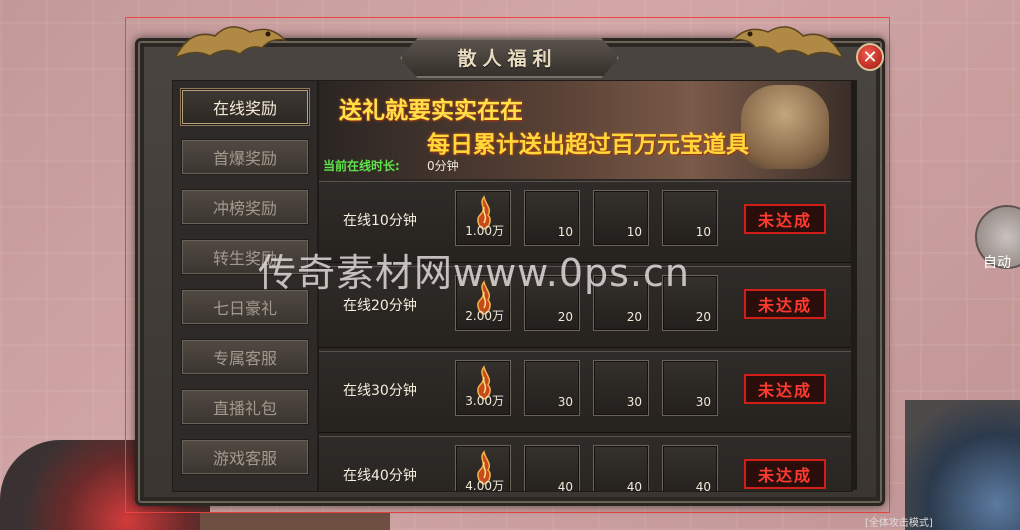 The height and width of the screenshot is (530, 1020). What do you see at coordinates (588, 145) in the screenshot?
I see `banner-subline: 每日累计送出超过百万元宝道具` at bounding box center [588, 145].